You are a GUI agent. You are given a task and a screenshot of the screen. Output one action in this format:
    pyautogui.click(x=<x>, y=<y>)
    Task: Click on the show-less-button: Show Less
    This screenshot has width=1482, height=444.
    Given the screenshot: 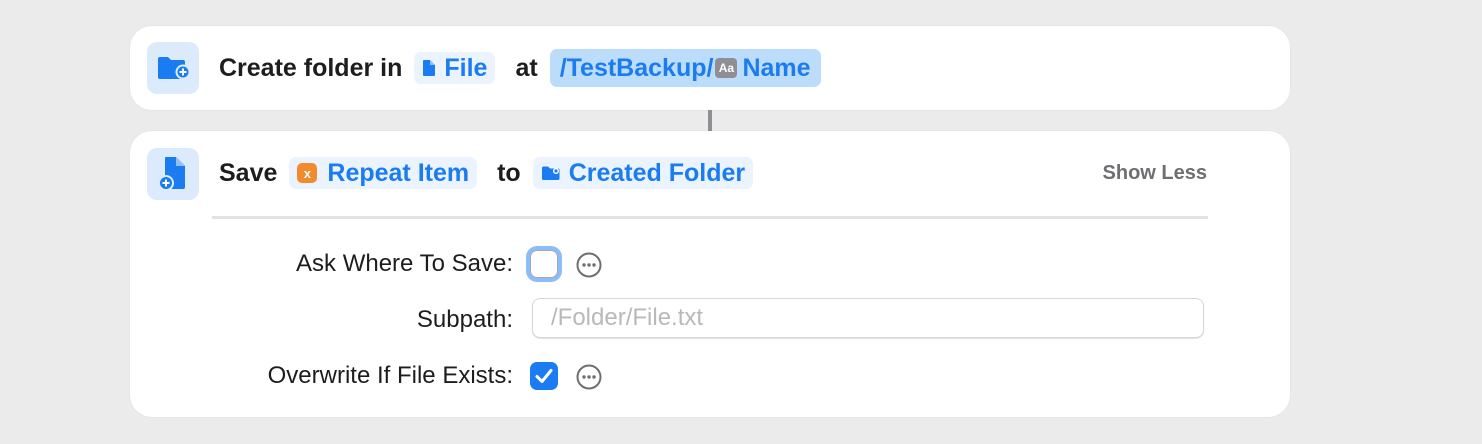 What is the action you would take?
    pyautogui.click(x=1155, y=173)
    